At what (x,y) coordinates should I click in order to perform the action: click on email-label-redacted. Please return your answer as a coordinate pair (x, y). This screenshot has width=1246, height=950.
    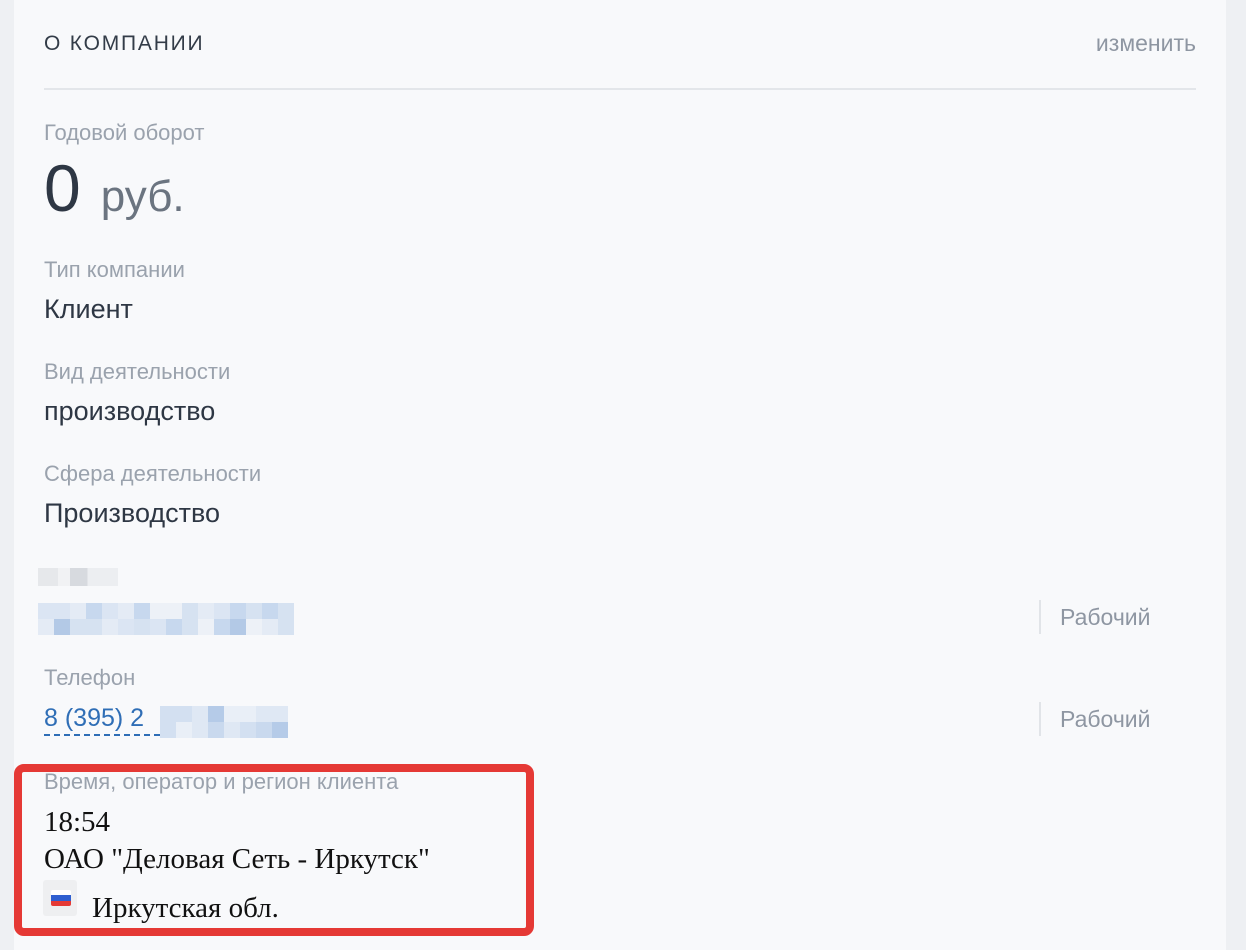
    Looking at the image, I should click on (78, 577).